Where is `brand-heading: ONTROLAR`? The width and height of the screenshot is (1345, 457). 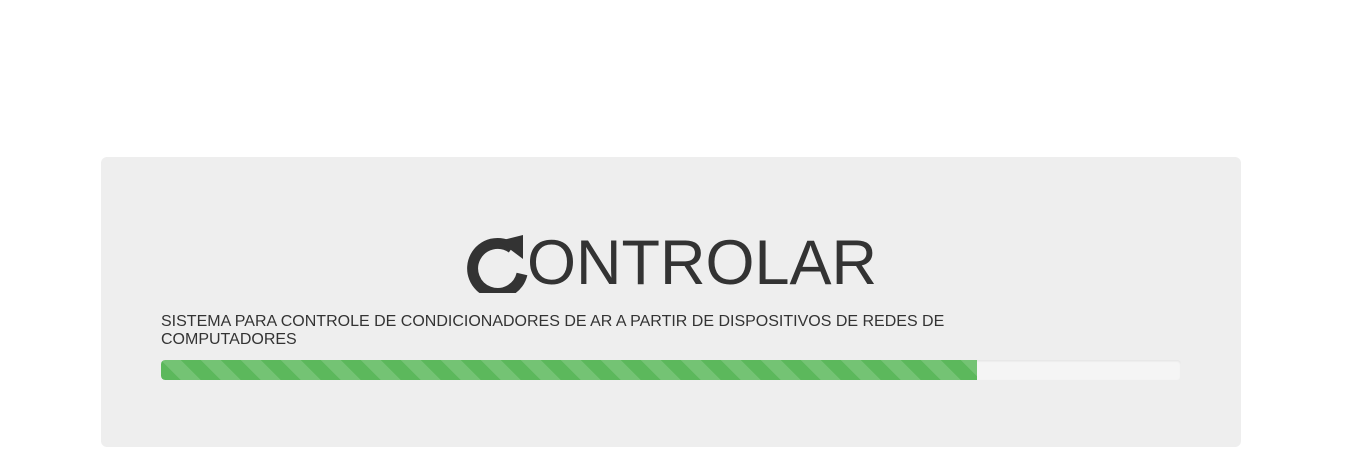
brand-heading: ONTROLAR is located at coordinates (671, 259).